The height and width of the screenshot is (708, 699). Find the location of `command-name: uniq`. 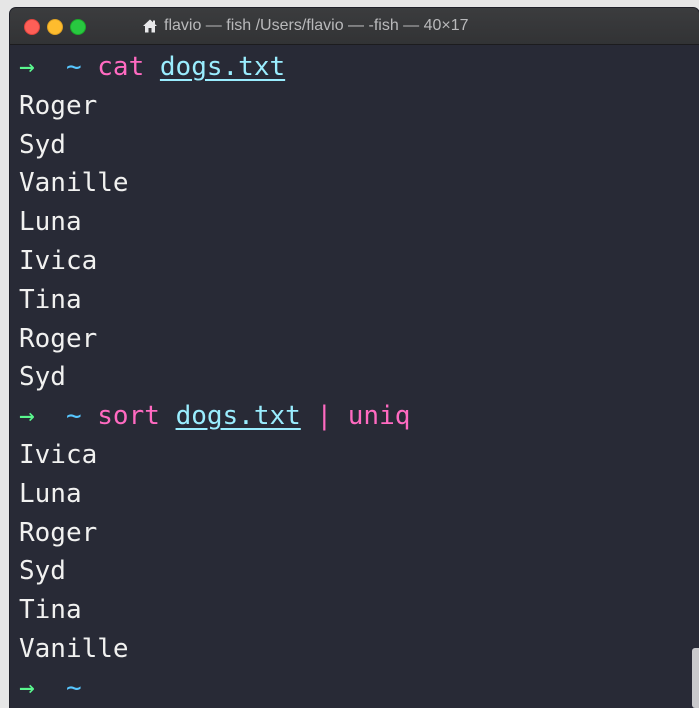

command-name: uniq is located at coordinates (379, 416).